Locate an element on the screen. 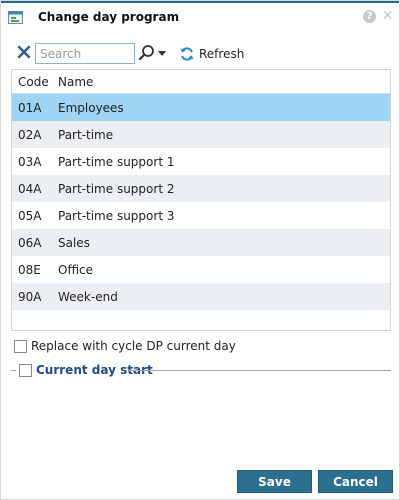 The image size is (400, 500). row-code: 05A is located at coordinates (30, 216).